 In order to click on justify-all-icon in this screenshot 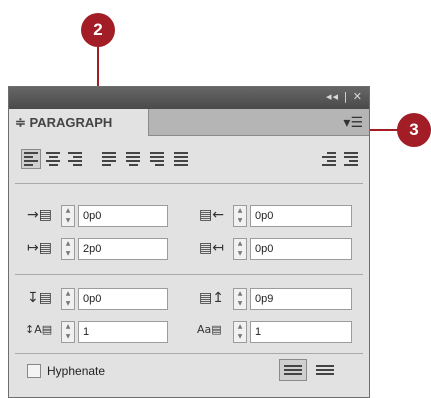, I will do `click(181, 159)`.